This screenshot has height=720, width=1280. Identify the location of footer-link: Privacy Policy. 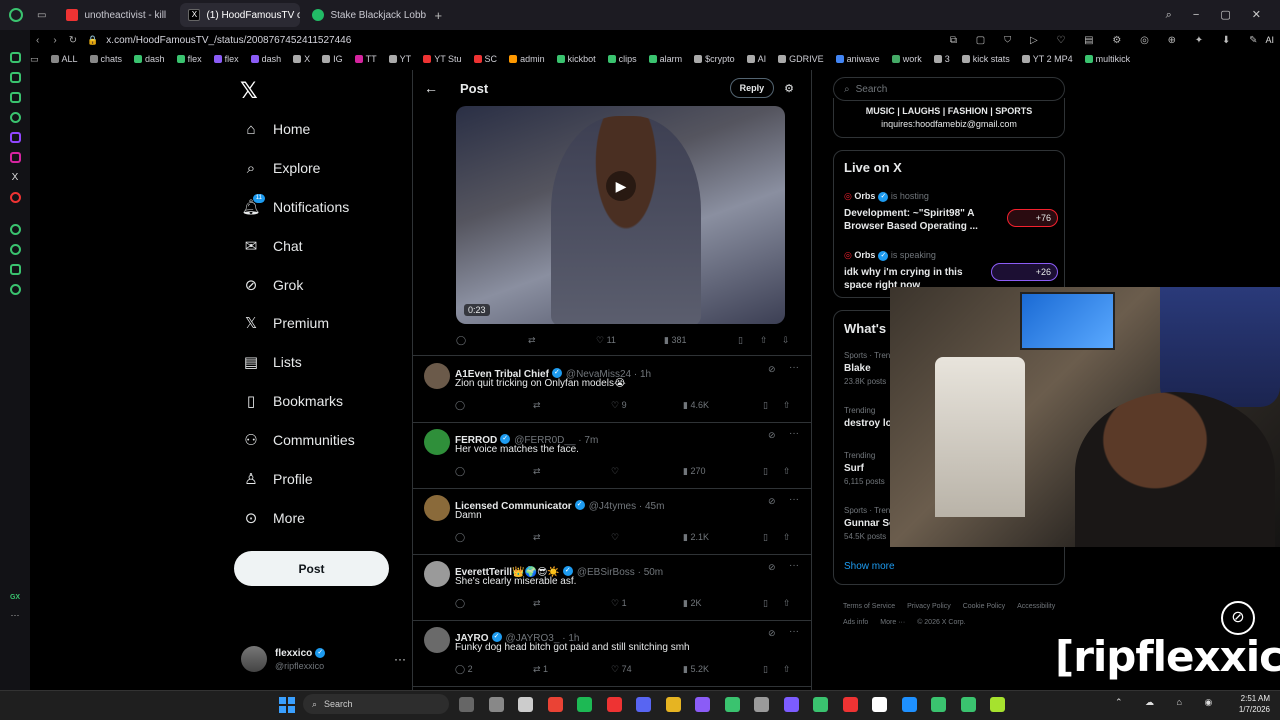
(929, 607).